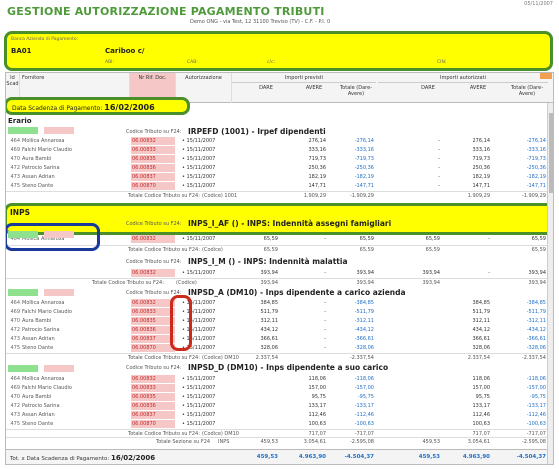 This screenshot has width=559, height=469. What do you see at coordinates (550, 283) in the screenshot?
I see `vertical-scrollbar` at bounding box center [550, 283].